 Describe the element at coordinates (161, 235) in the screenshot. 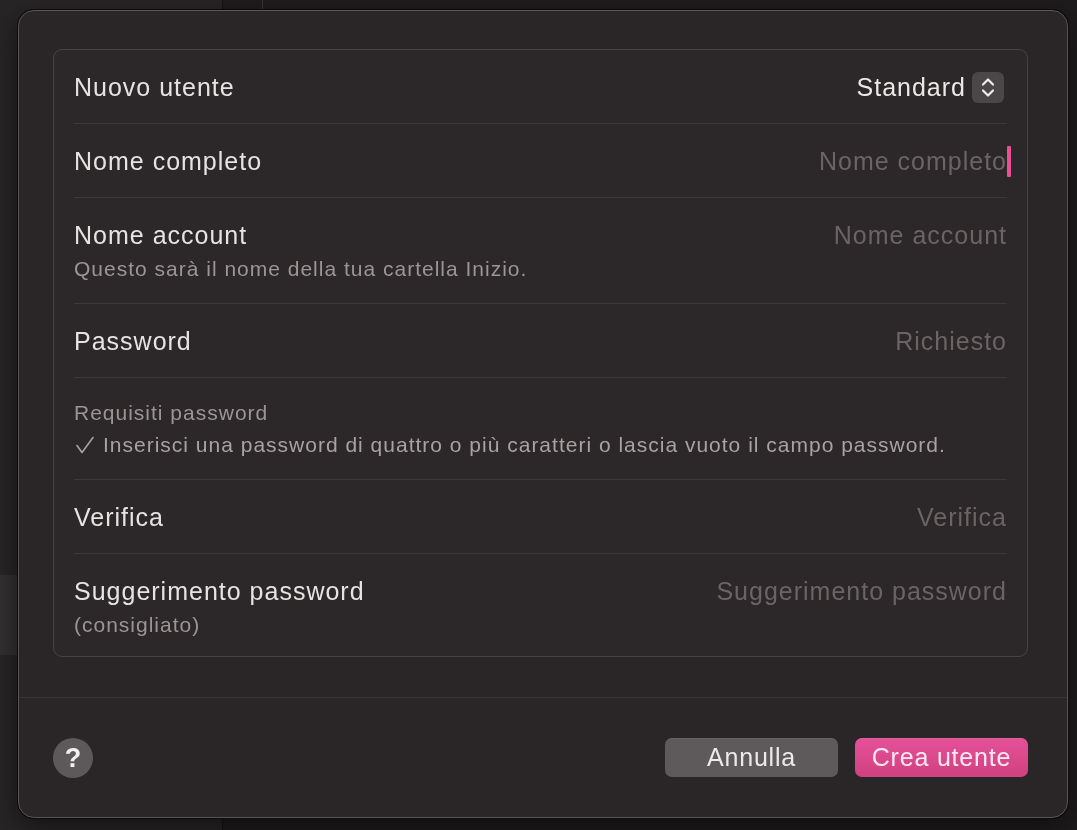

I see `field-label: Nome account` at that location.